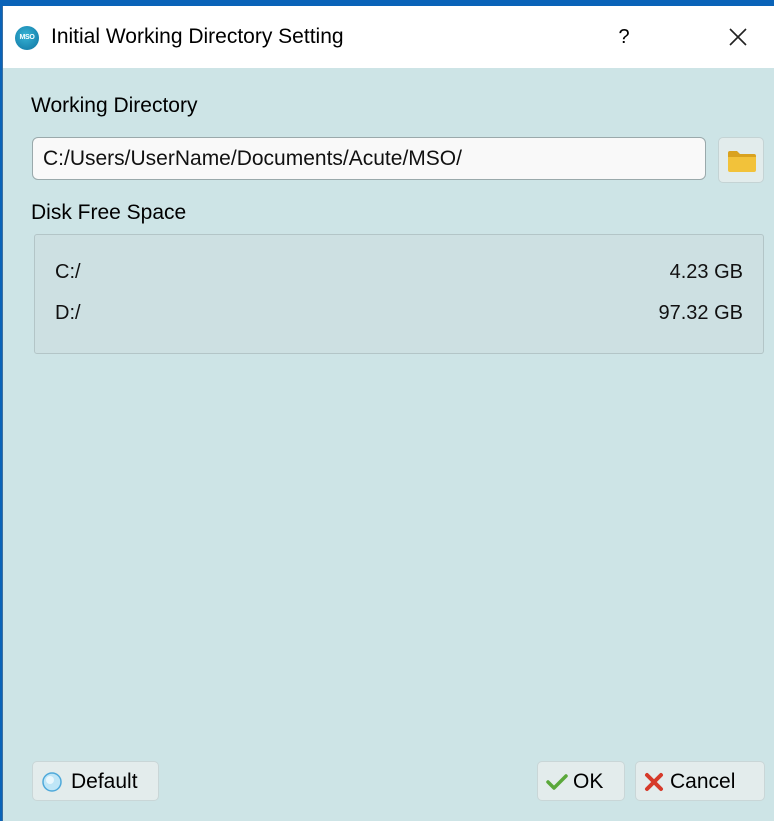 Image resolution: width=774 pixels, height=821 pixels. I want to click on dialog-title: Initial Working Directory Setting, so click(197, 36).